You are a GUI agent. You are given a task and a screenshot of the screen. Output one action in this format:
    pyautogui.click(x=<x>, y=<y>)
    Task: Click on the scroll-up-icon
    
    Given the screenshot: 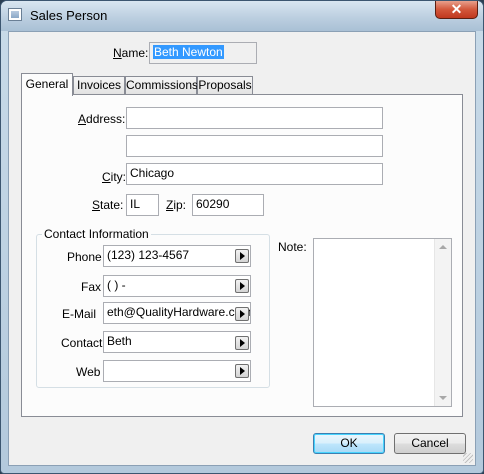 What is the action you would take?
    pyautogui.click(x=443, y=247)
    